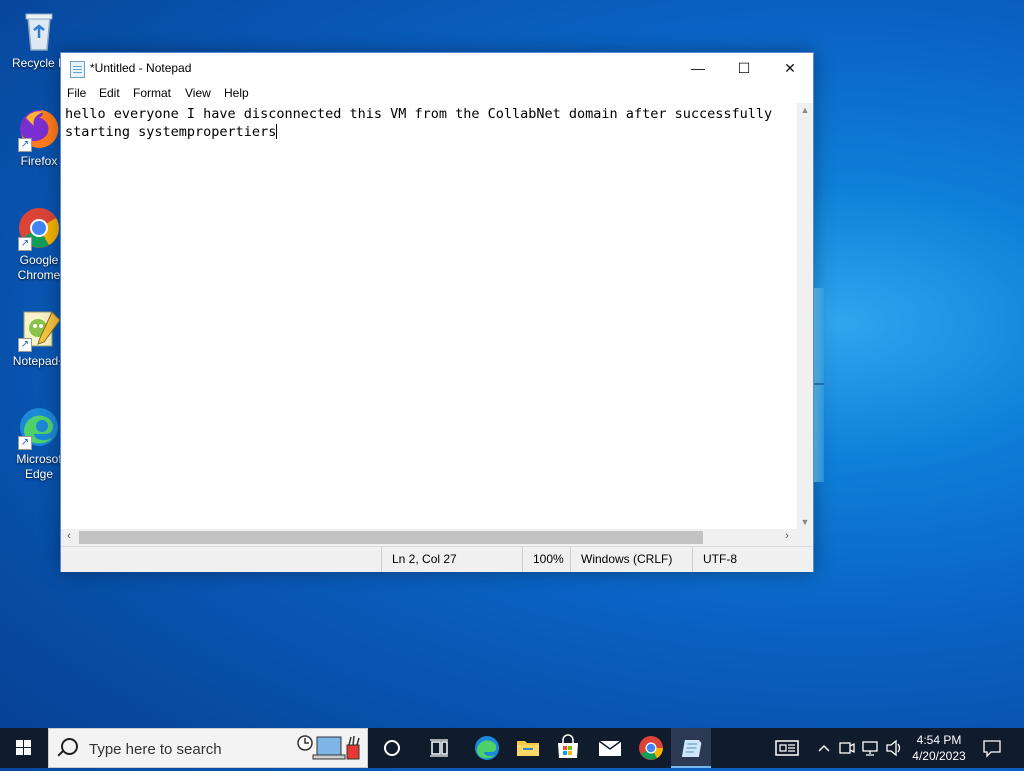  What do you see at coordinates (391, 537) in the screenshot?
I see `horizontal-scroll-thumb` at bounding box center [391, 537].